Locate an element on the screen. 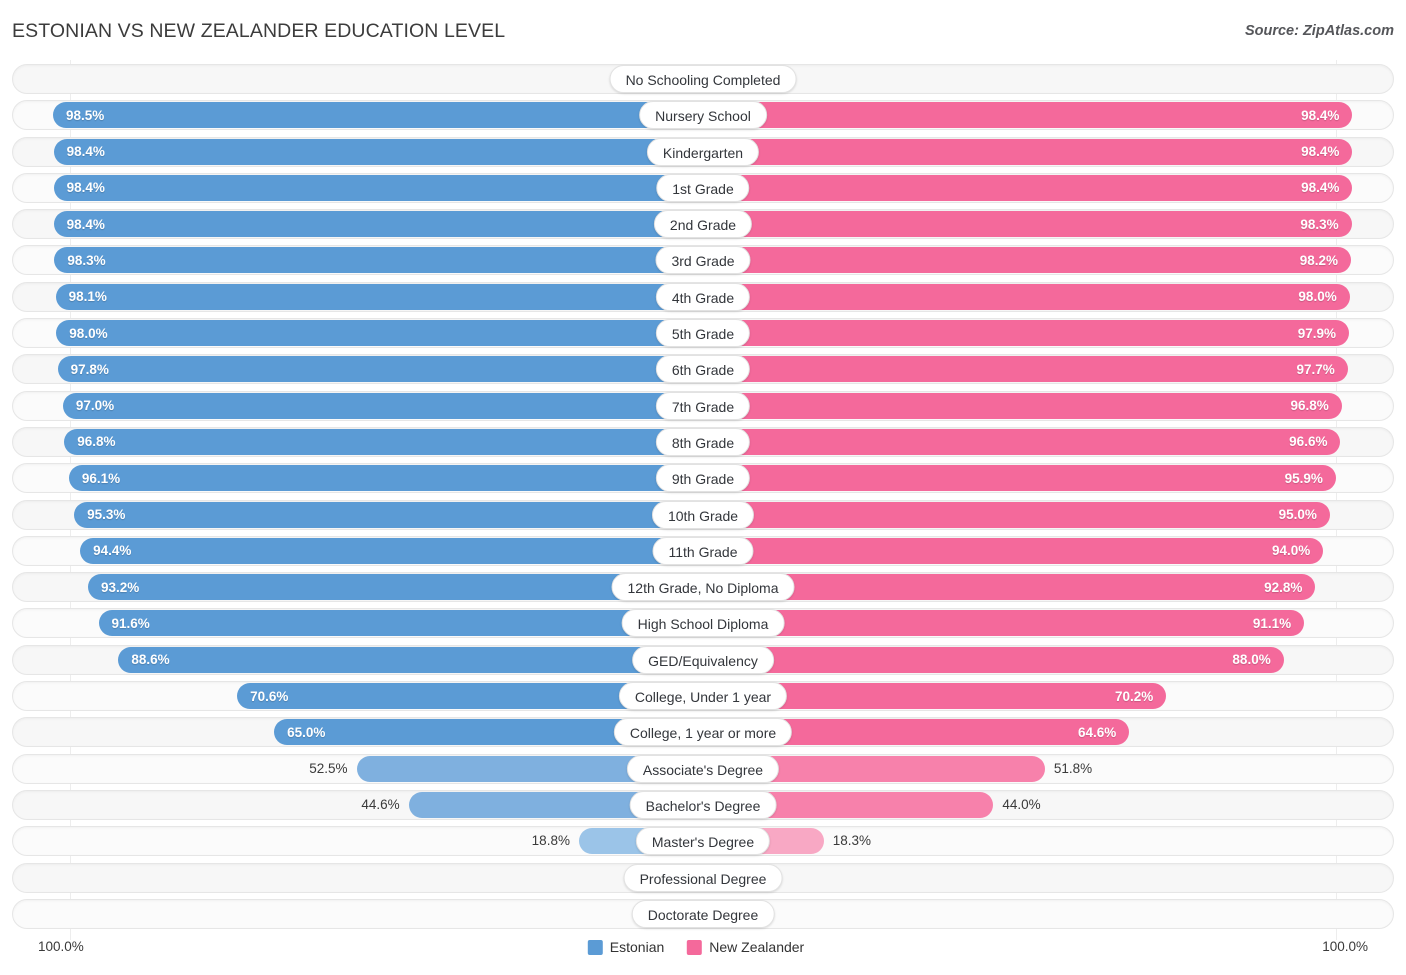 This screenshot has height=975, width=1406. bar-half-estonian: 88.6% is located at coordinates (357, 660).